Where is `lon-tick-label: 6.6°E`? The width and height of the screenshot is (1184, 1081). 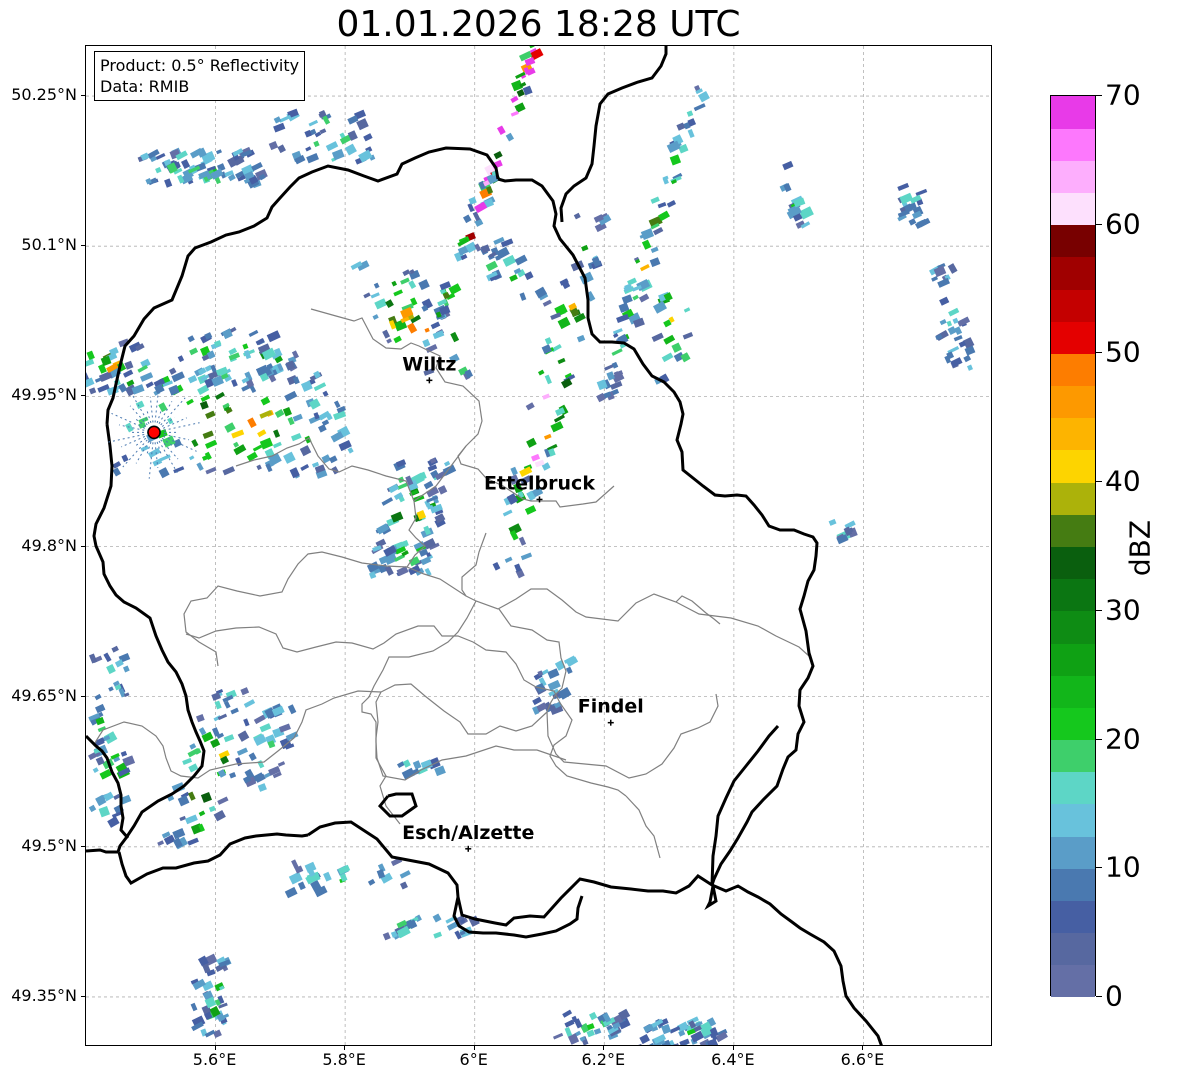 lon-tick-label: 6.6°E is located at coordinates (862, 1059).